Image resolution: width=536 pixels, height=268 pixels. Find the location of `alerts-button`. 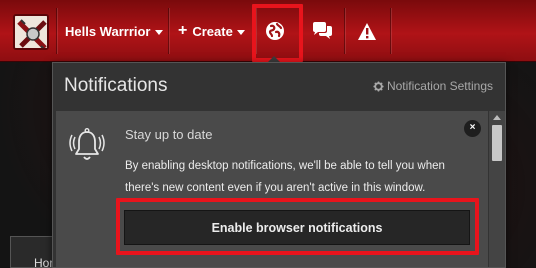

alerts-button is located at coordinates (367, 31).